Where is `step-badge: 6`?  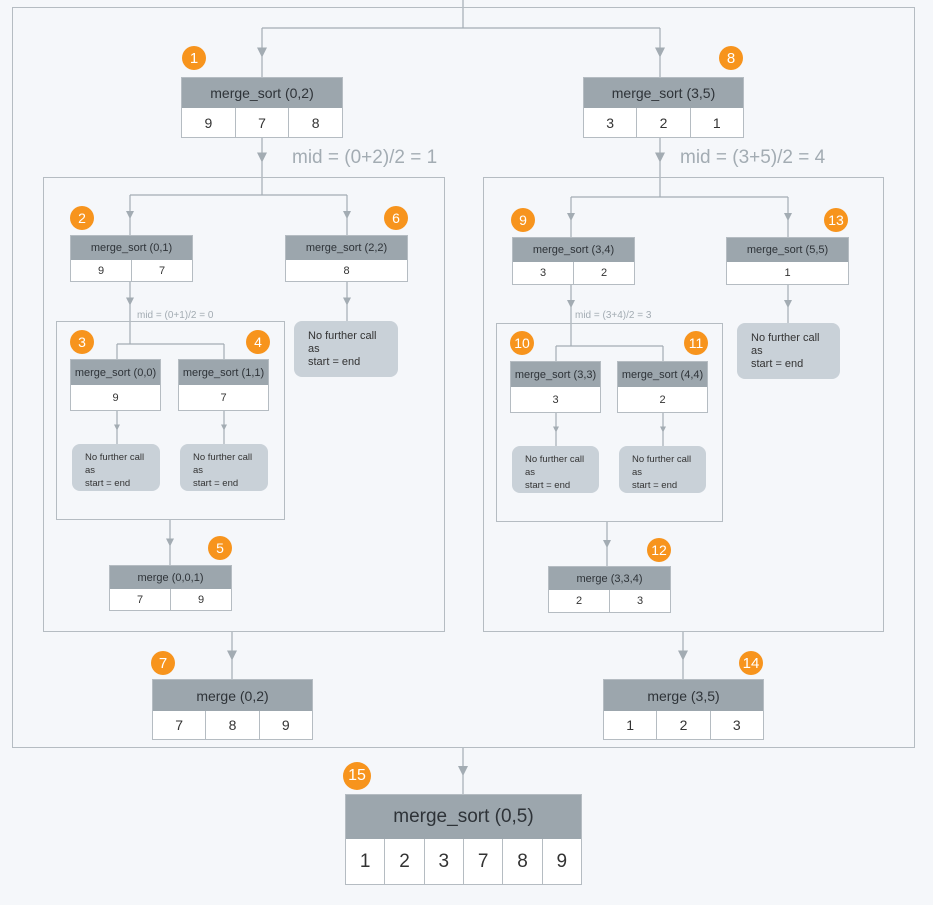
step-badge: 6 is located at coordinates (396, 218).